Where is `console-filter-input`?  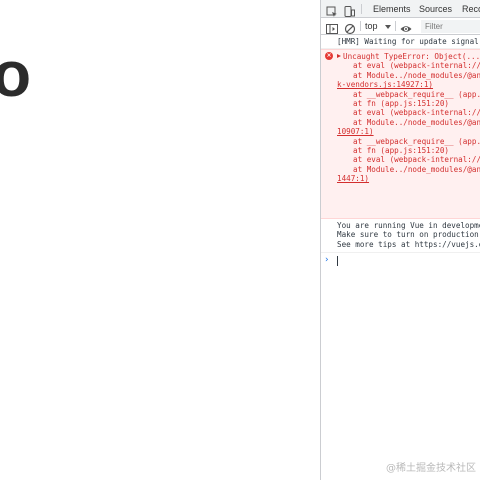
console-filter-input is located at coordinates (450, 26).